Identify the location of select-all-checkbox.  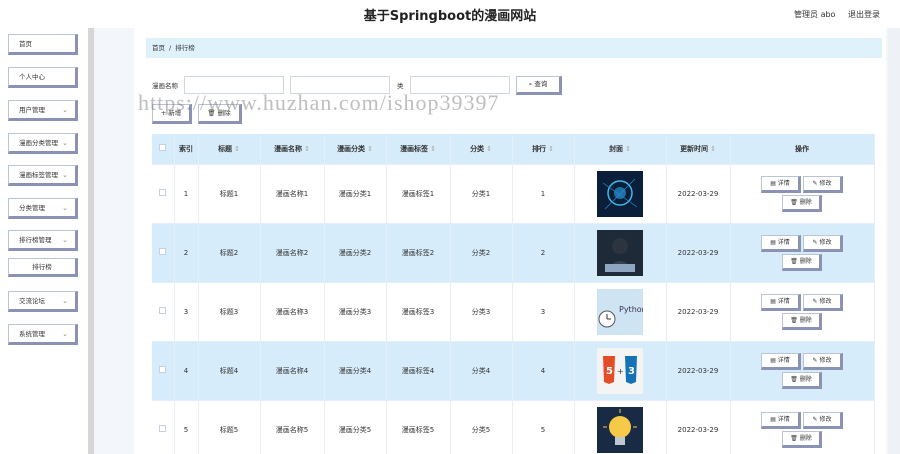
(163, 148).